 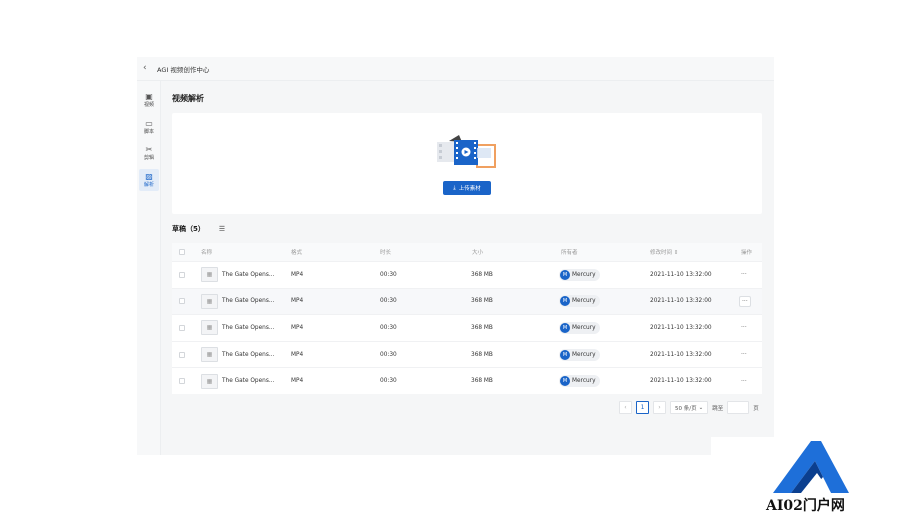 What do you see at coordinates (149, 153) in the screenshot?
I see `sidebar-item-edit: ✂ 剪辑` at bounding box center [149, 153].